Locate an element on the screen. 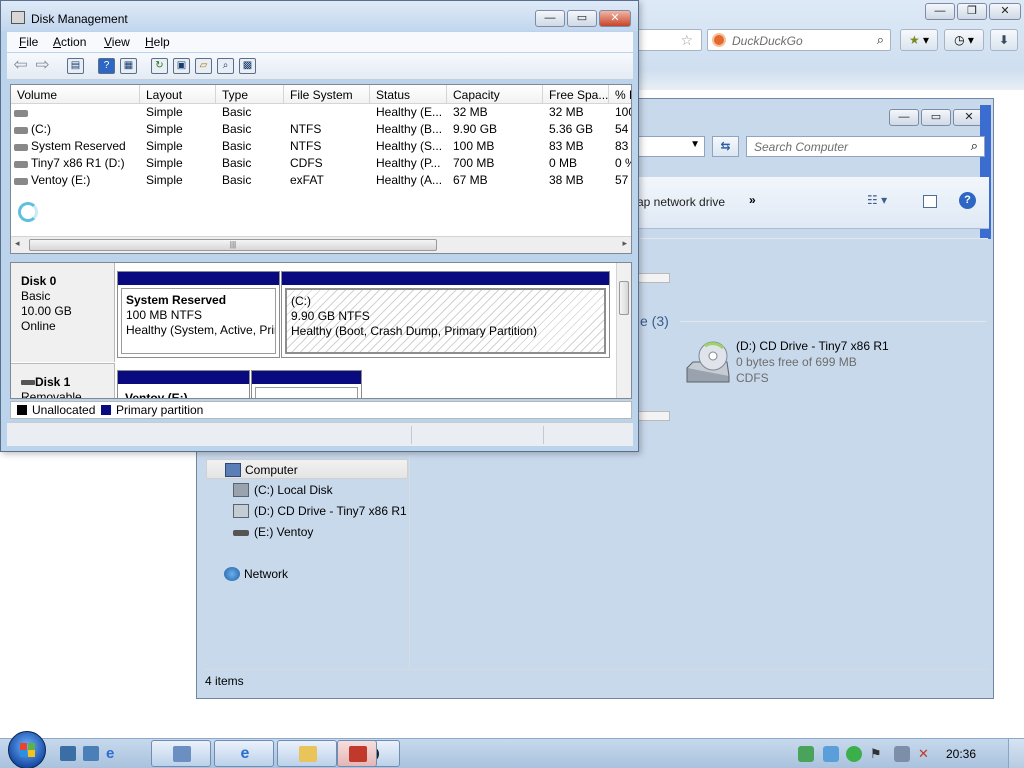  search-bar: DuckDuckGo ⌕ is located at coordinates (799, 40).